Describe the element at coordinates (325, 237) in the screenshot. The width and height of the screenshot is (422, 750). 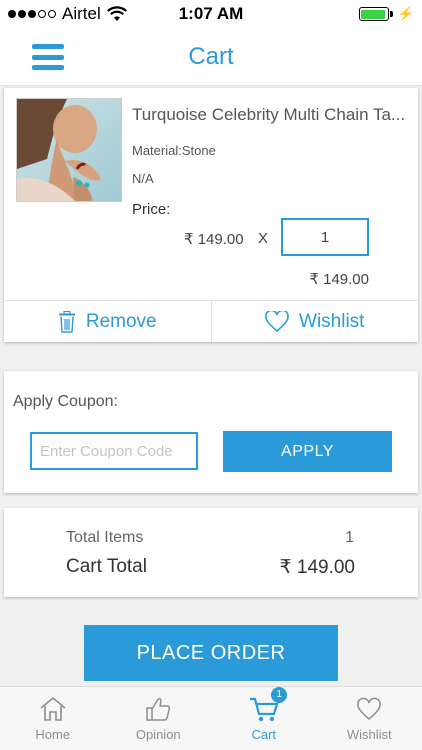
I see `quantity-input` at that location.